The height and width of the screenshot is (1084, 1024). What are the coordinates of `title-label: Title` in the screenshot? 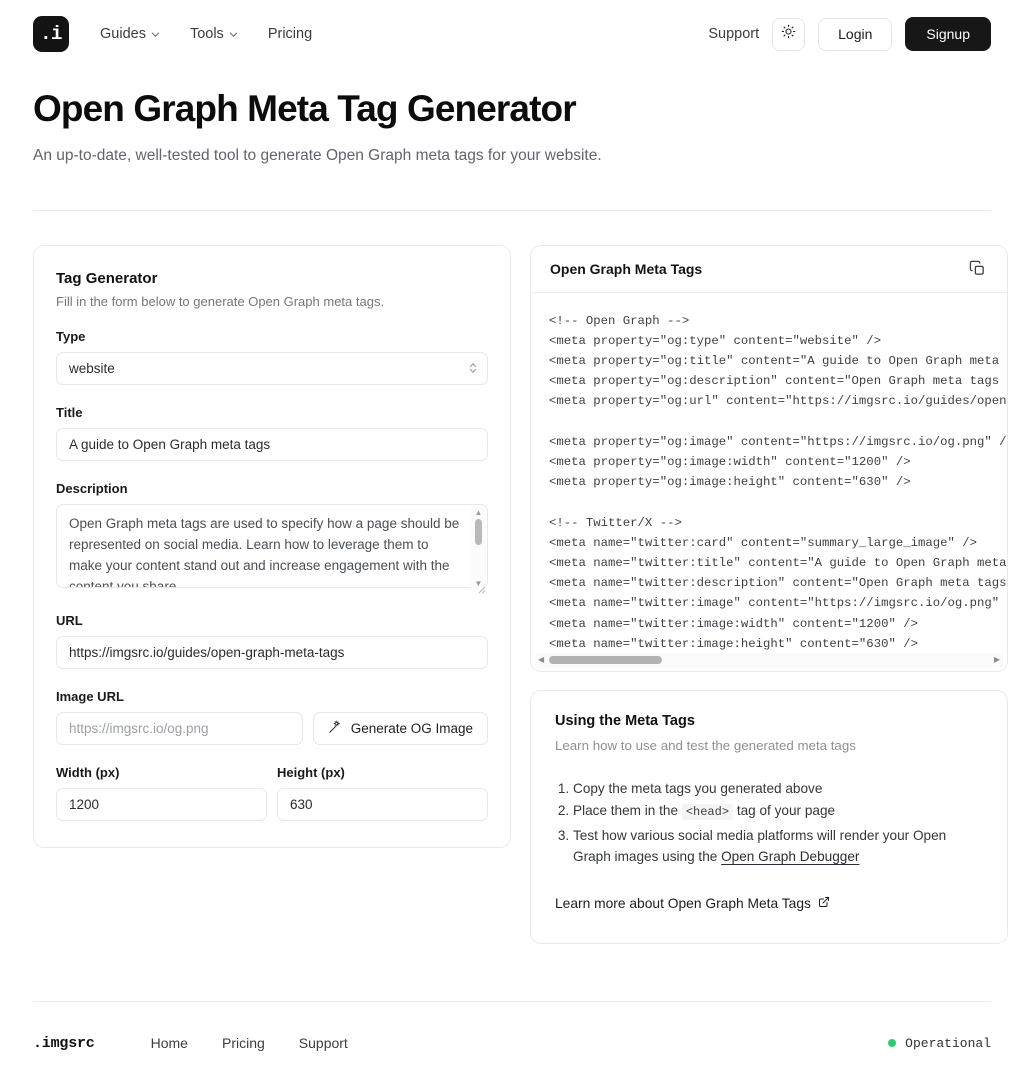 It's located at (69, 412).